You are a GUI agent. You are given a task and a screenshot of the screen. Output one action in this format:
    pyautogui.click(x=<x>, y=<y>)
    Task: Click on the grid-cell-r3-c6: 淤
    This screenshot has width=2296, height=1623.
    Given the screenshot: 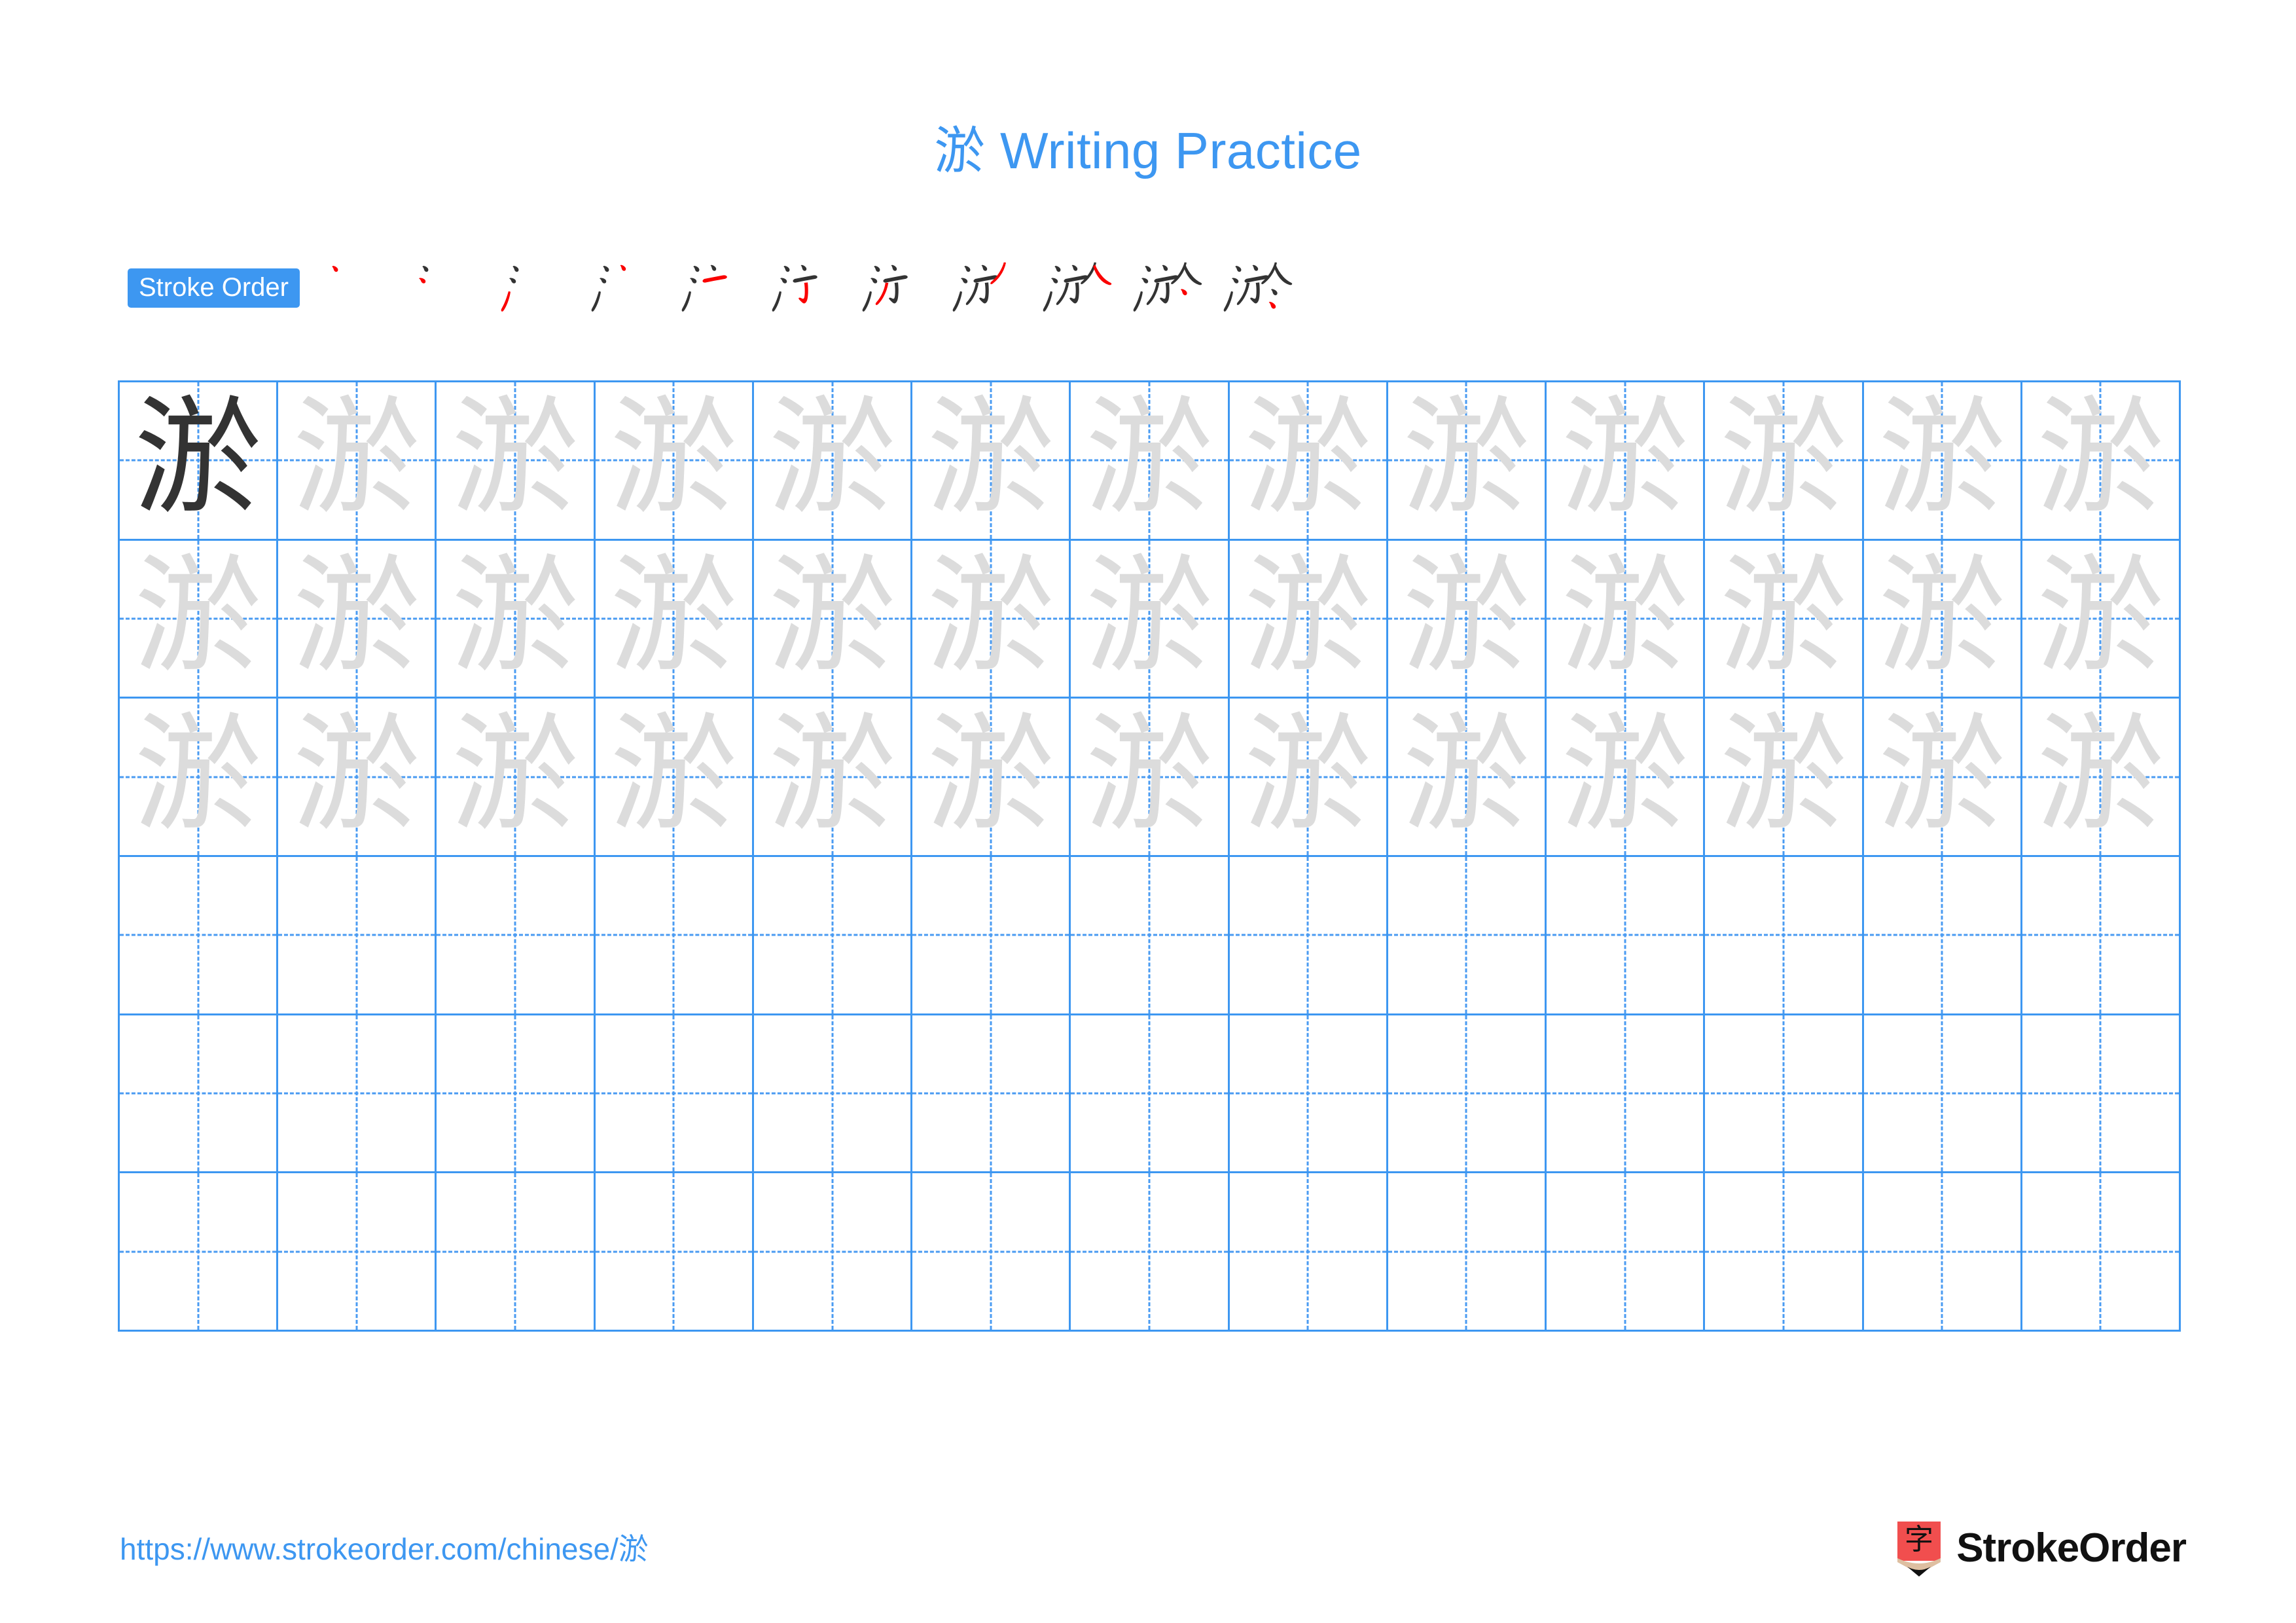 What is the action you would take?
    pyautogui.click(x=991, y=778)
    